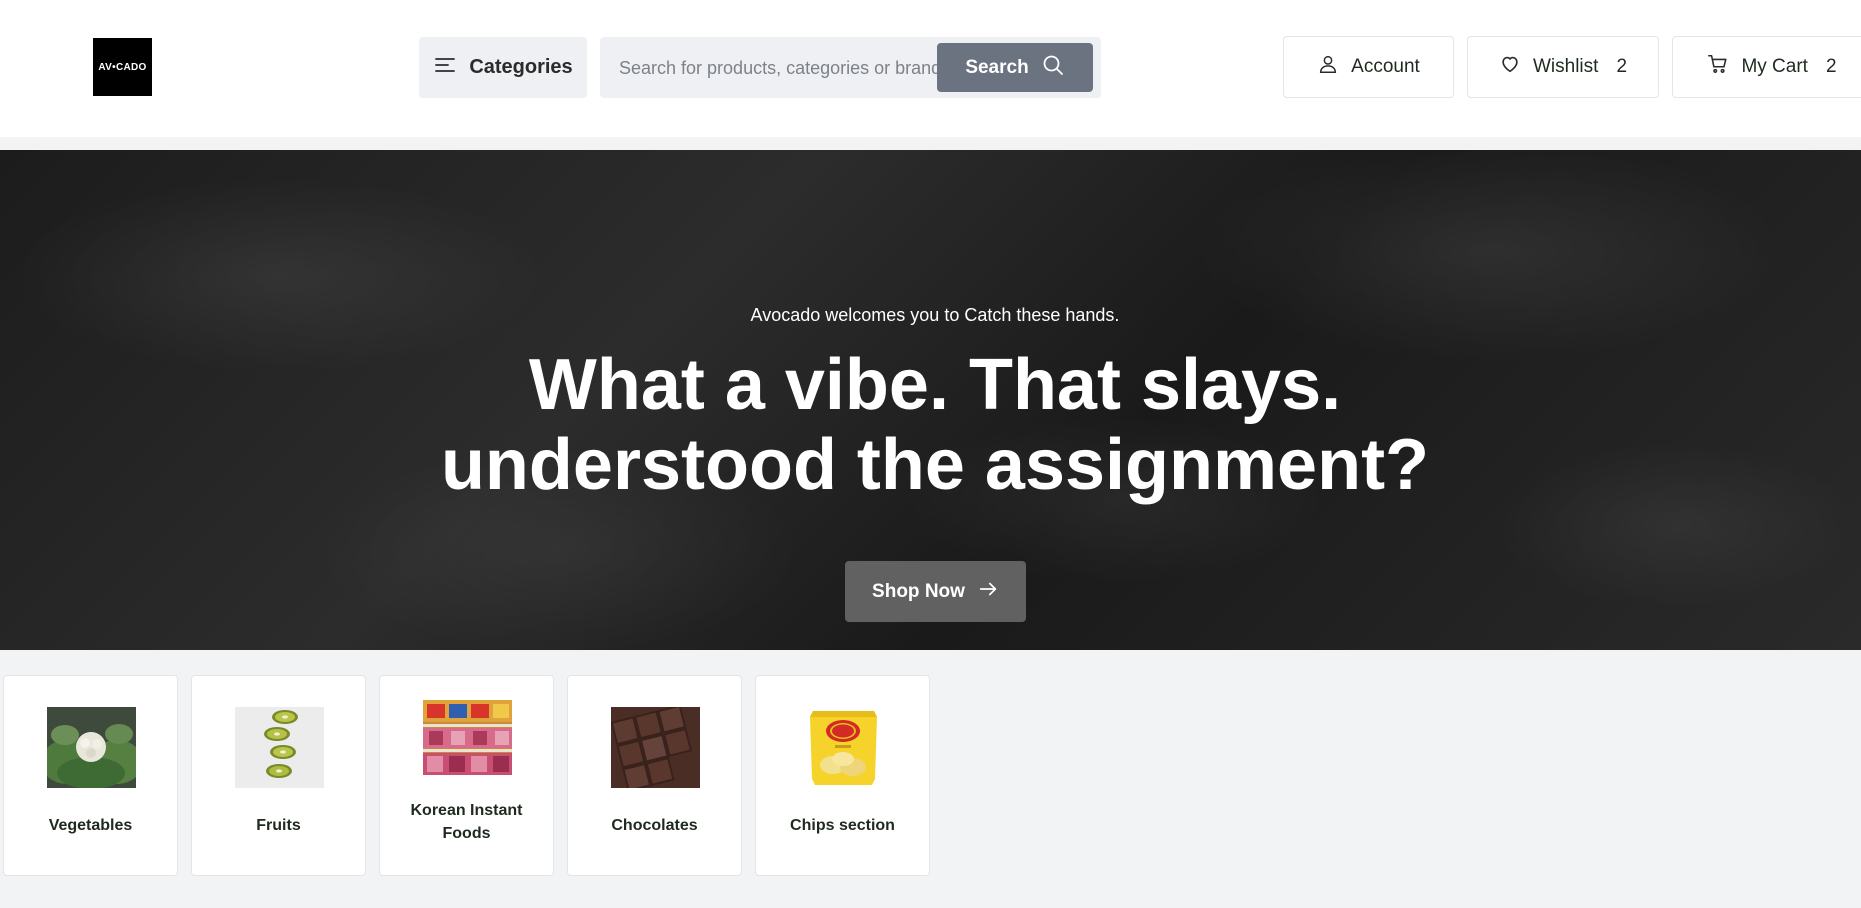  What do you see at coordinates (466, 775) in the screenshot?
I see `category-card-korean-instant-foods: Korean Instant Foods` at bounding box center [466, 775].